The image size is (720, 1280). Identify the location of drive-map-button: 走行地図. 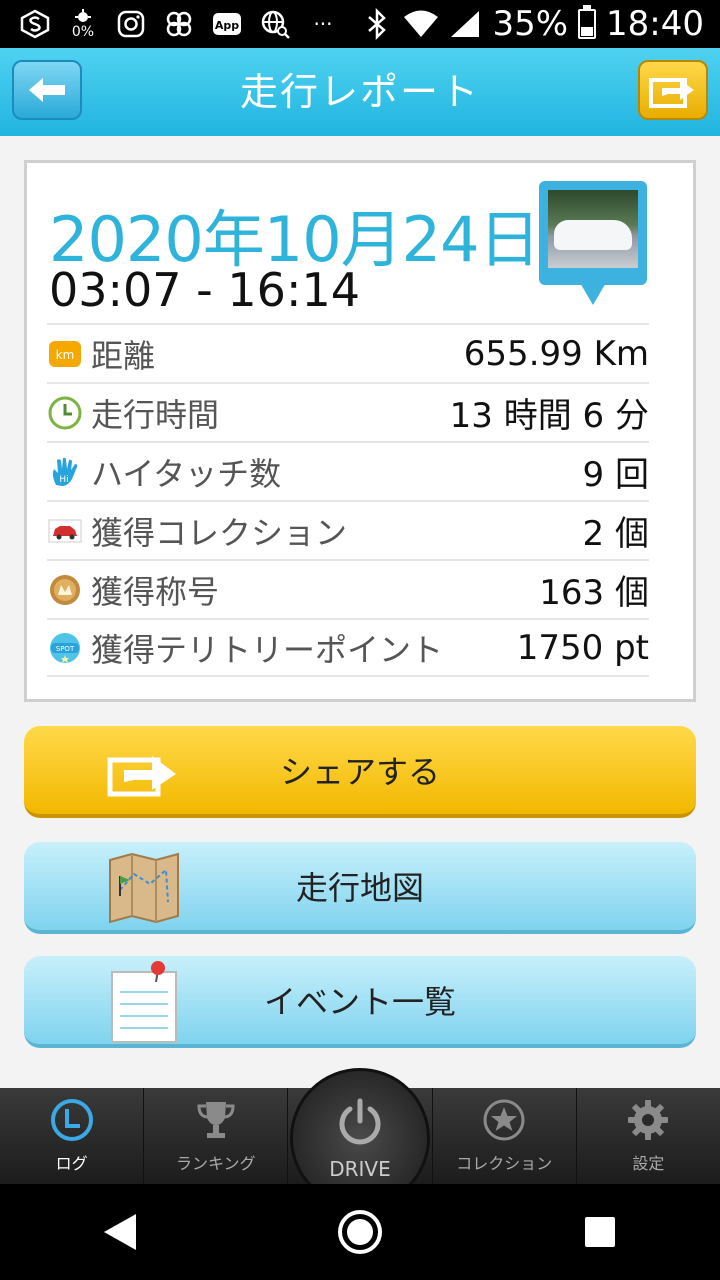
(360, 888).